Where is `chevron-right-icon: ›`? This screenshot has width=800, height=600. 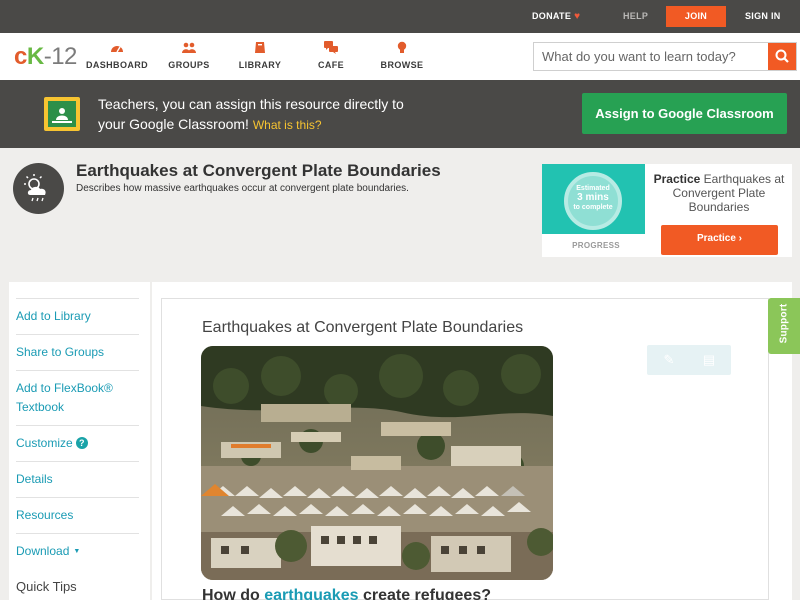 chevron-right-icon: › is located at coordinates (740, 238).